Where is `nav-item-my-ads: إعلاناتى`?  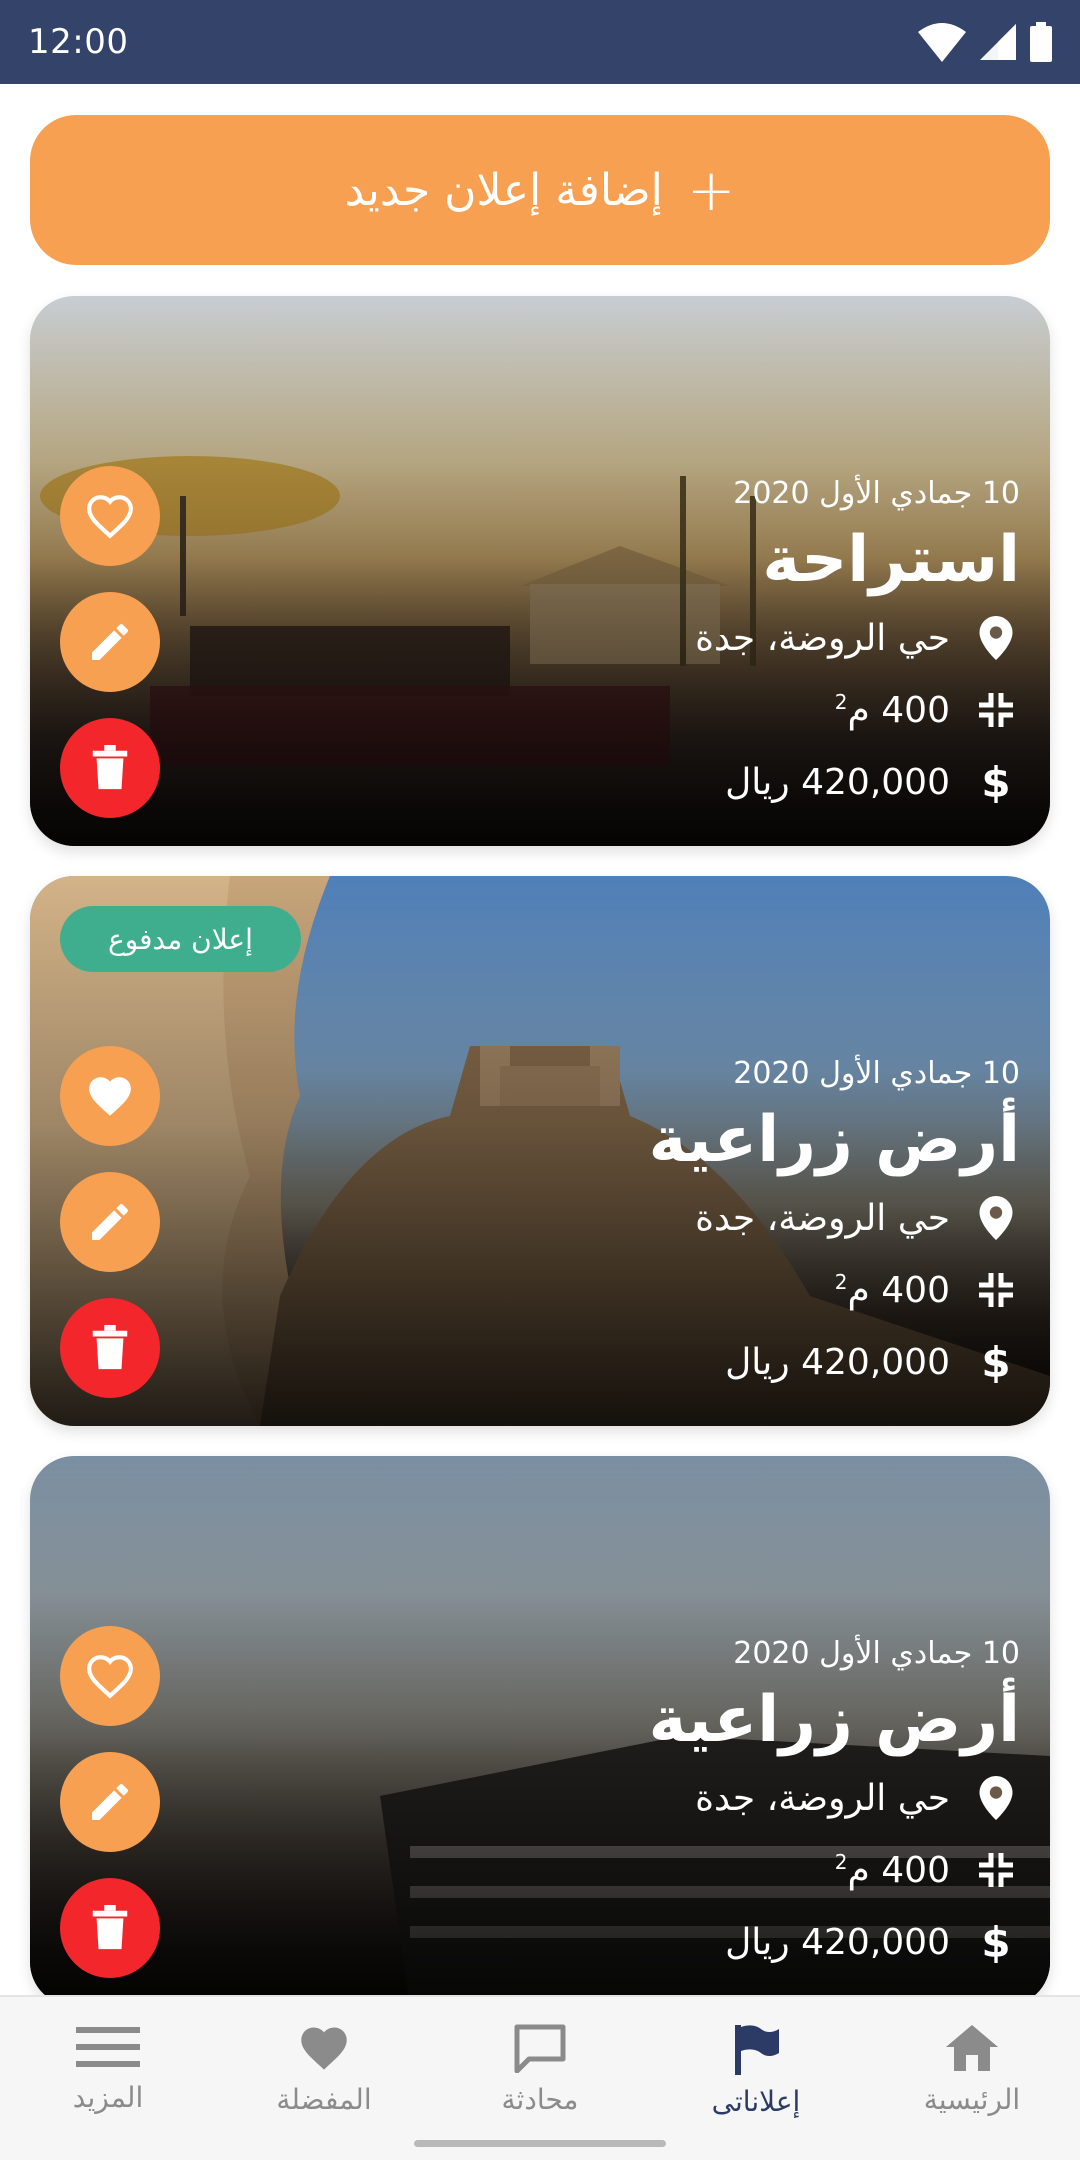 nav-item-my-ads: إعلاناتى is located at coordinates (756, 2070).